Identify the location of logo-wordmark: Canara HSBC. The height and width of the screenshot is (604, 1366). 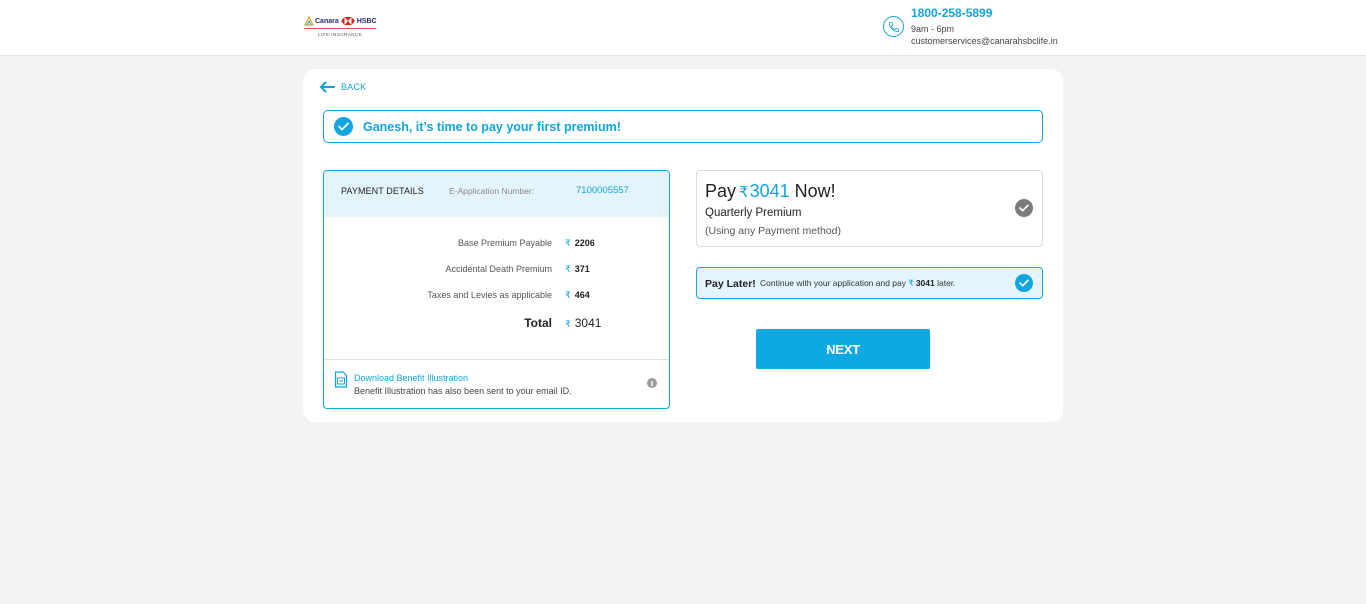
(341, 21).